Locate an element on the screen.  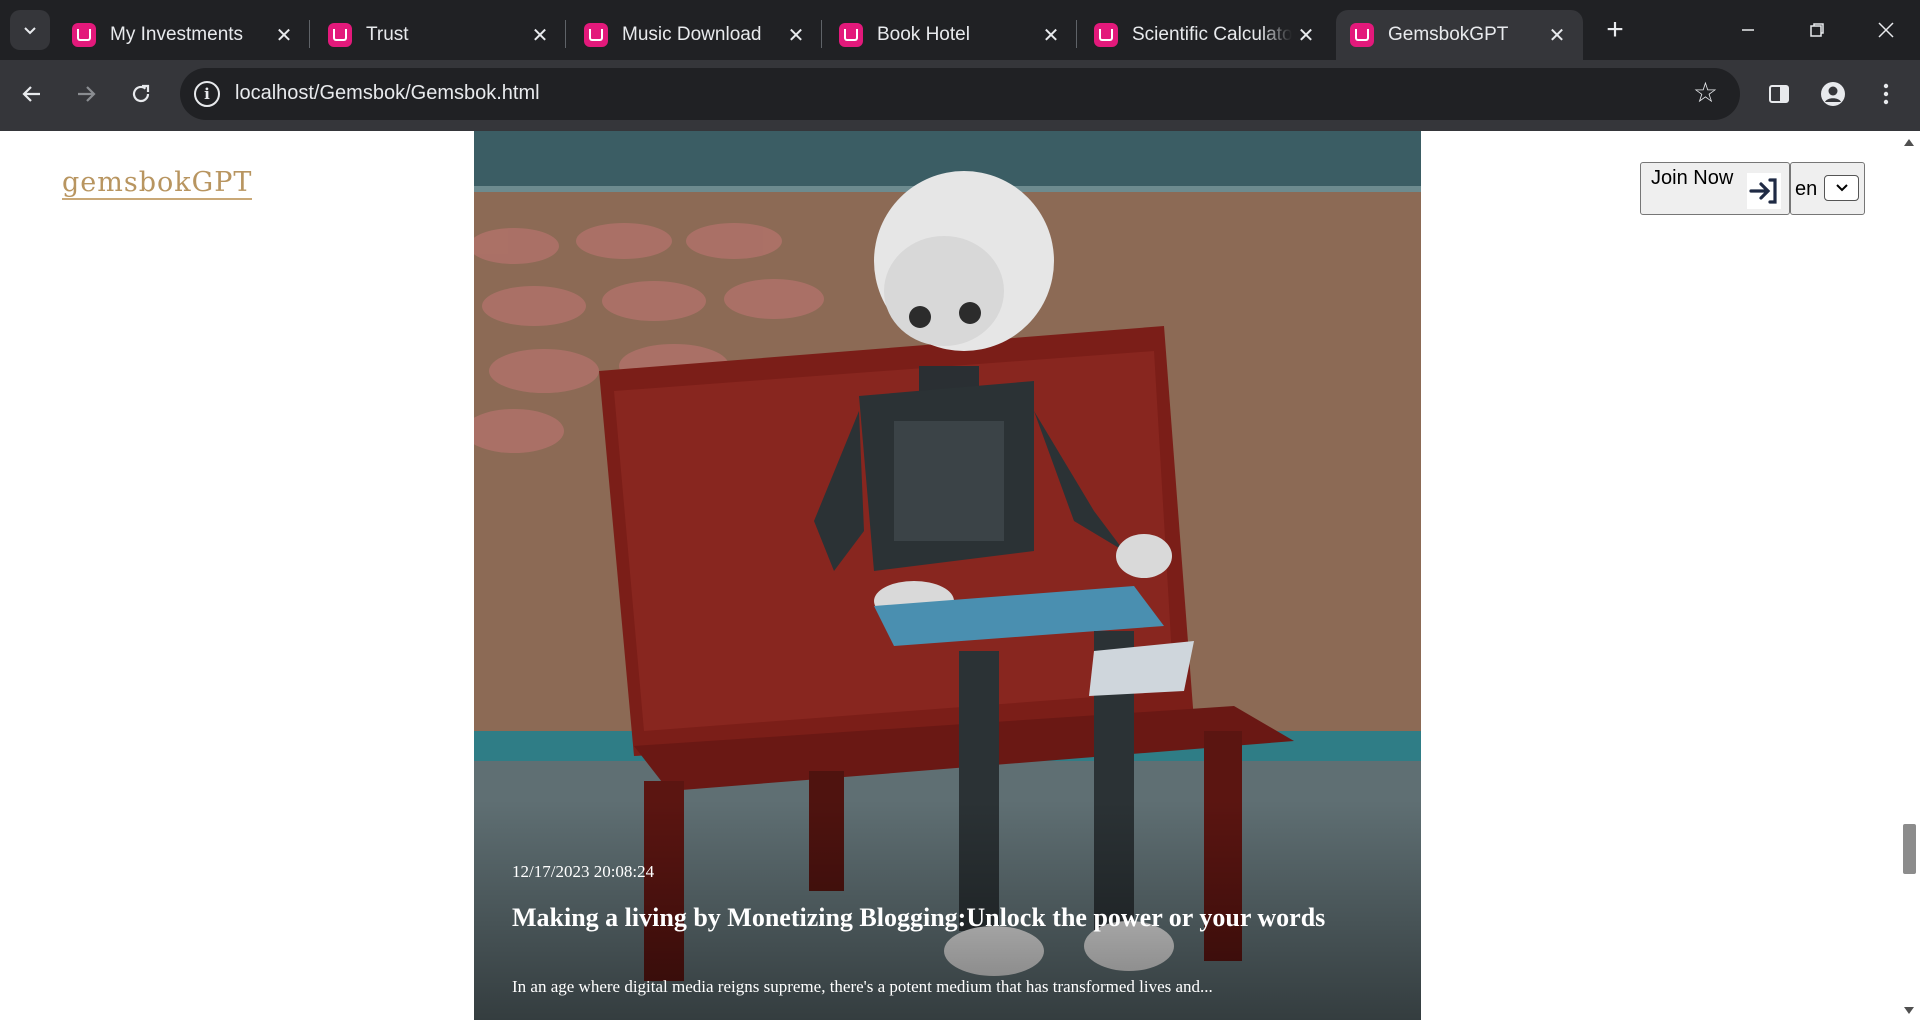
new-tab-button: + is located at coordinates (1615, 30).